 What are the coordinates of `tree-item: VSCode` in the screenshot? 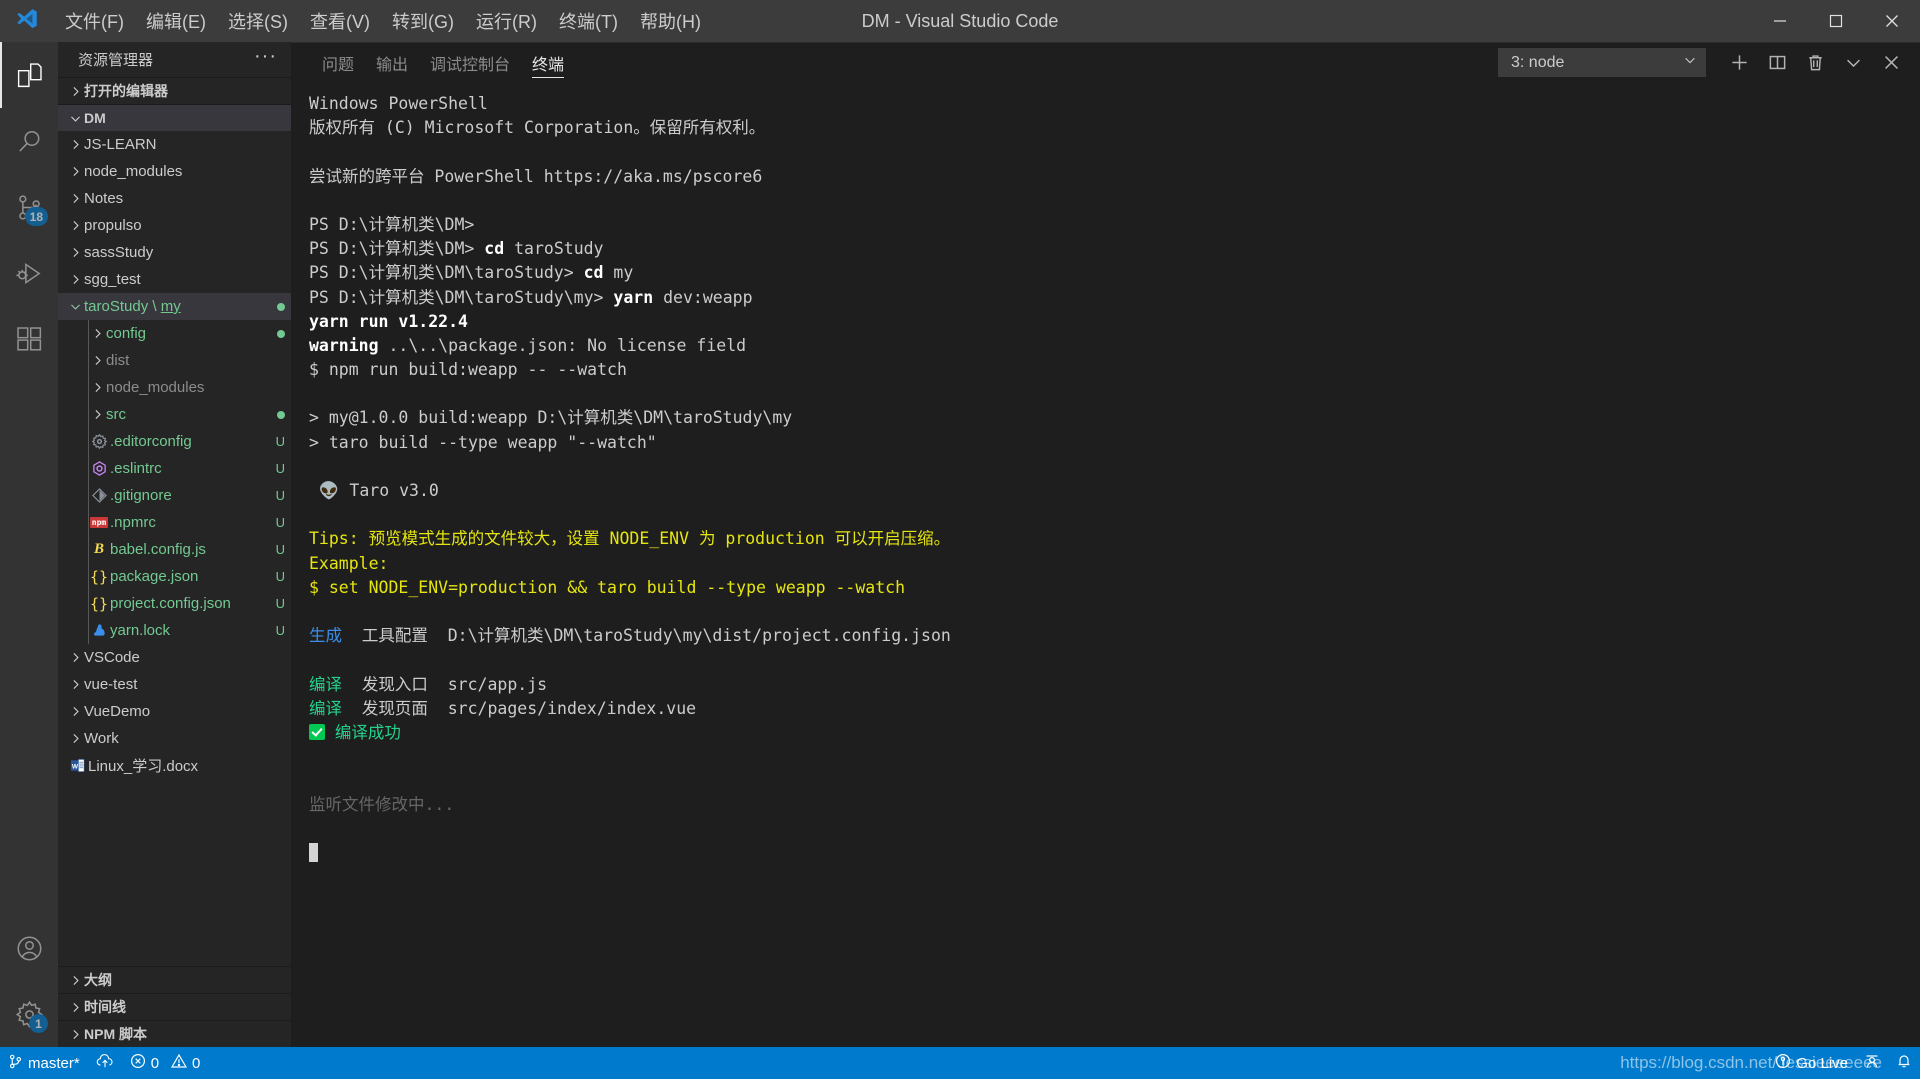 It's located at (174, 657).